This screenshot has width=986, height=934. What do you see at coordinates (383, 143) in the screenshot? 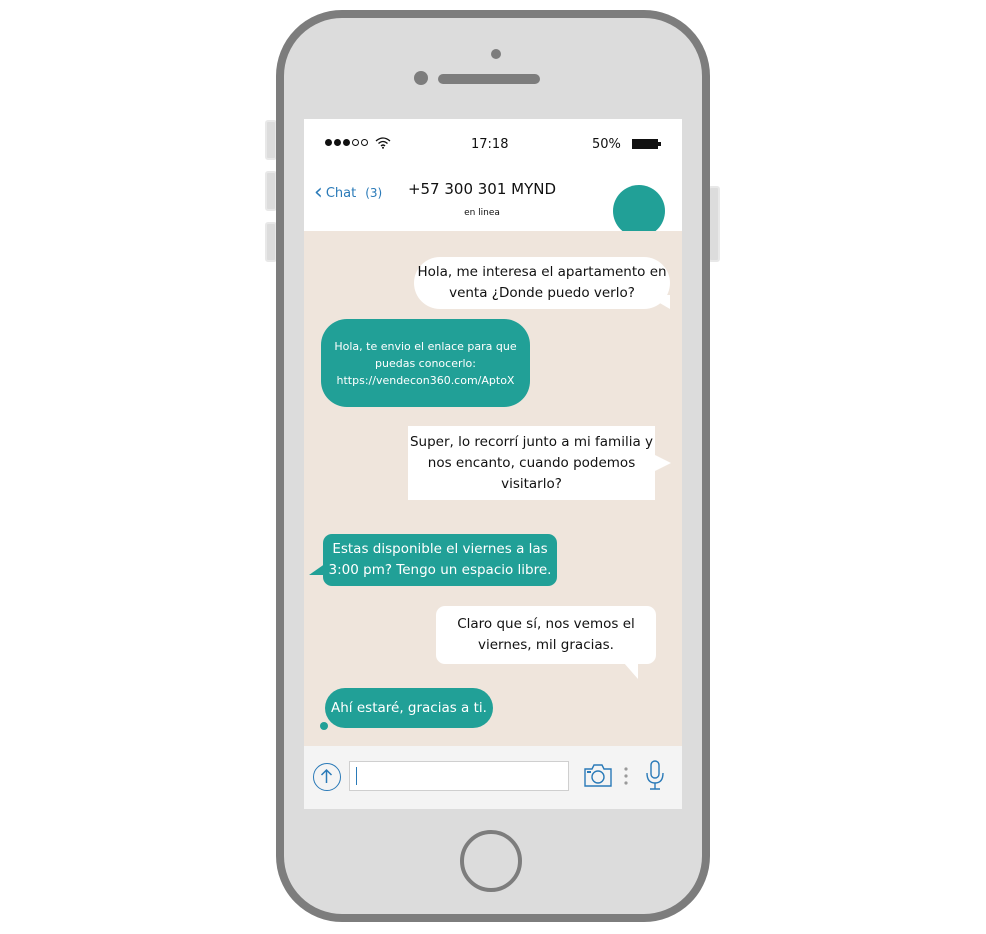
I see `wifi-icon` at bounding box center [383, 143].